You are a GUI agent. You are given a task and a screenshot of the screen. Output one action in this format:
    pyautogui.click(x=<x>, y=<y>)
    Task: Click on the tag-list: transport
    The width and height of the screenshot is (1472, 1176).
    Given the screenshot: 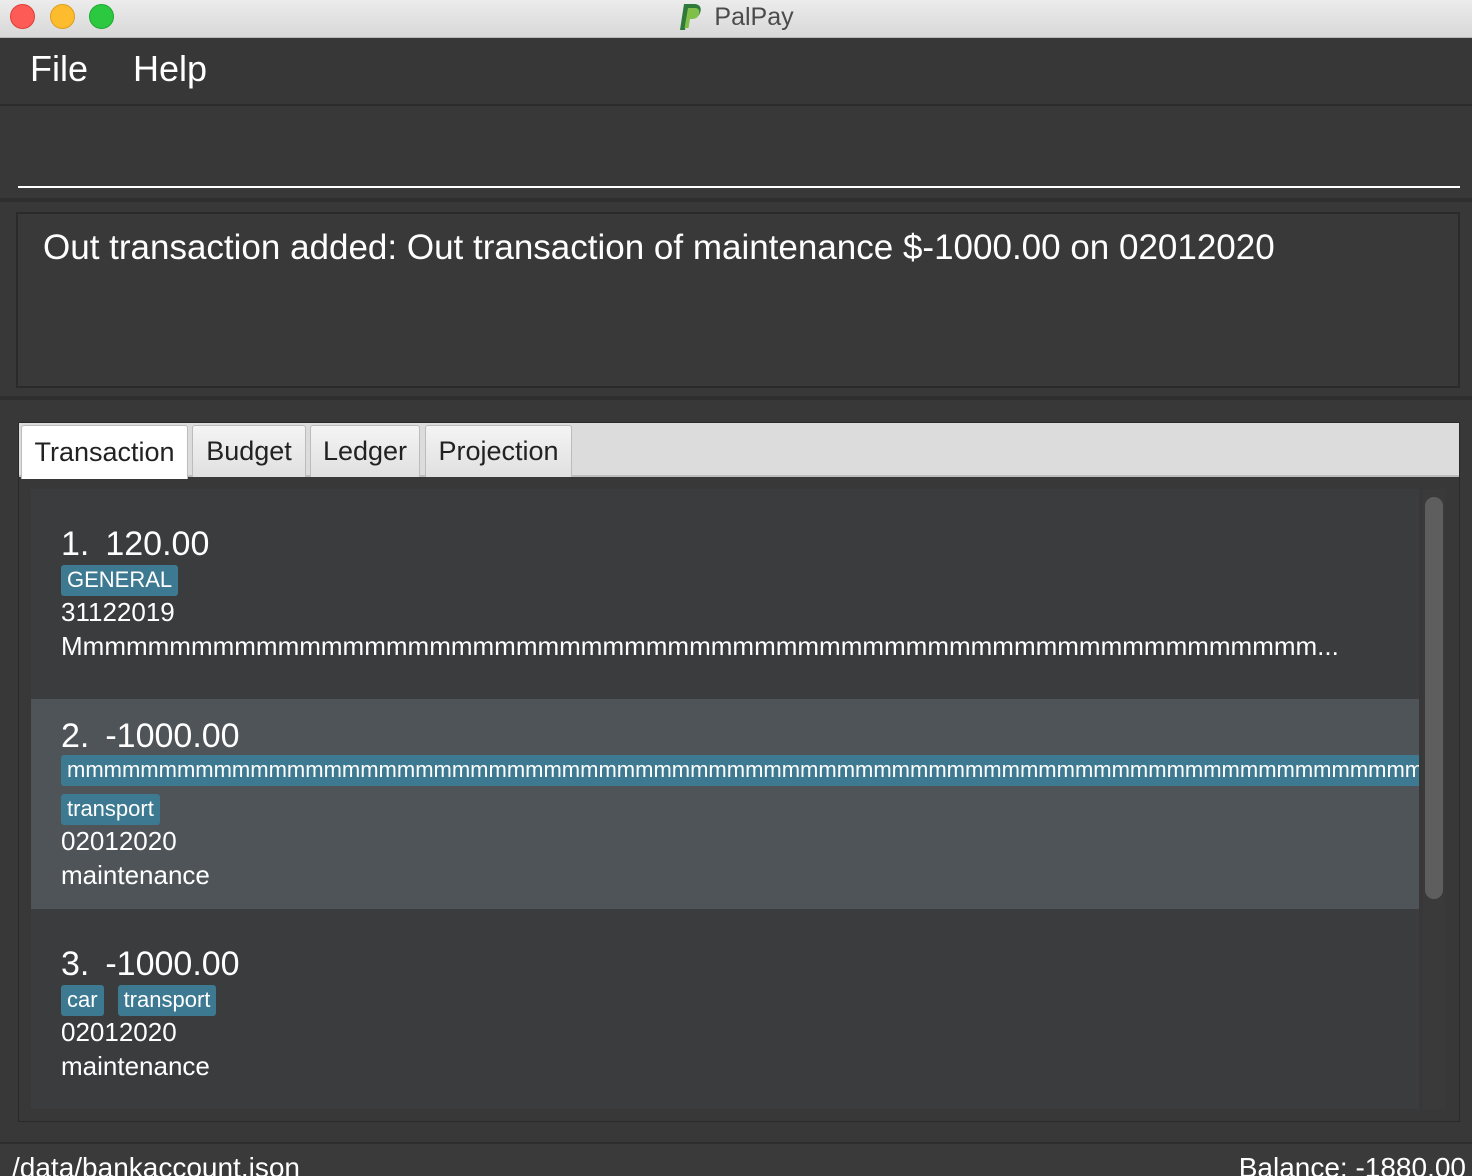 What is the action you would take?
    pyautogui.click(x=110, y=809)
    